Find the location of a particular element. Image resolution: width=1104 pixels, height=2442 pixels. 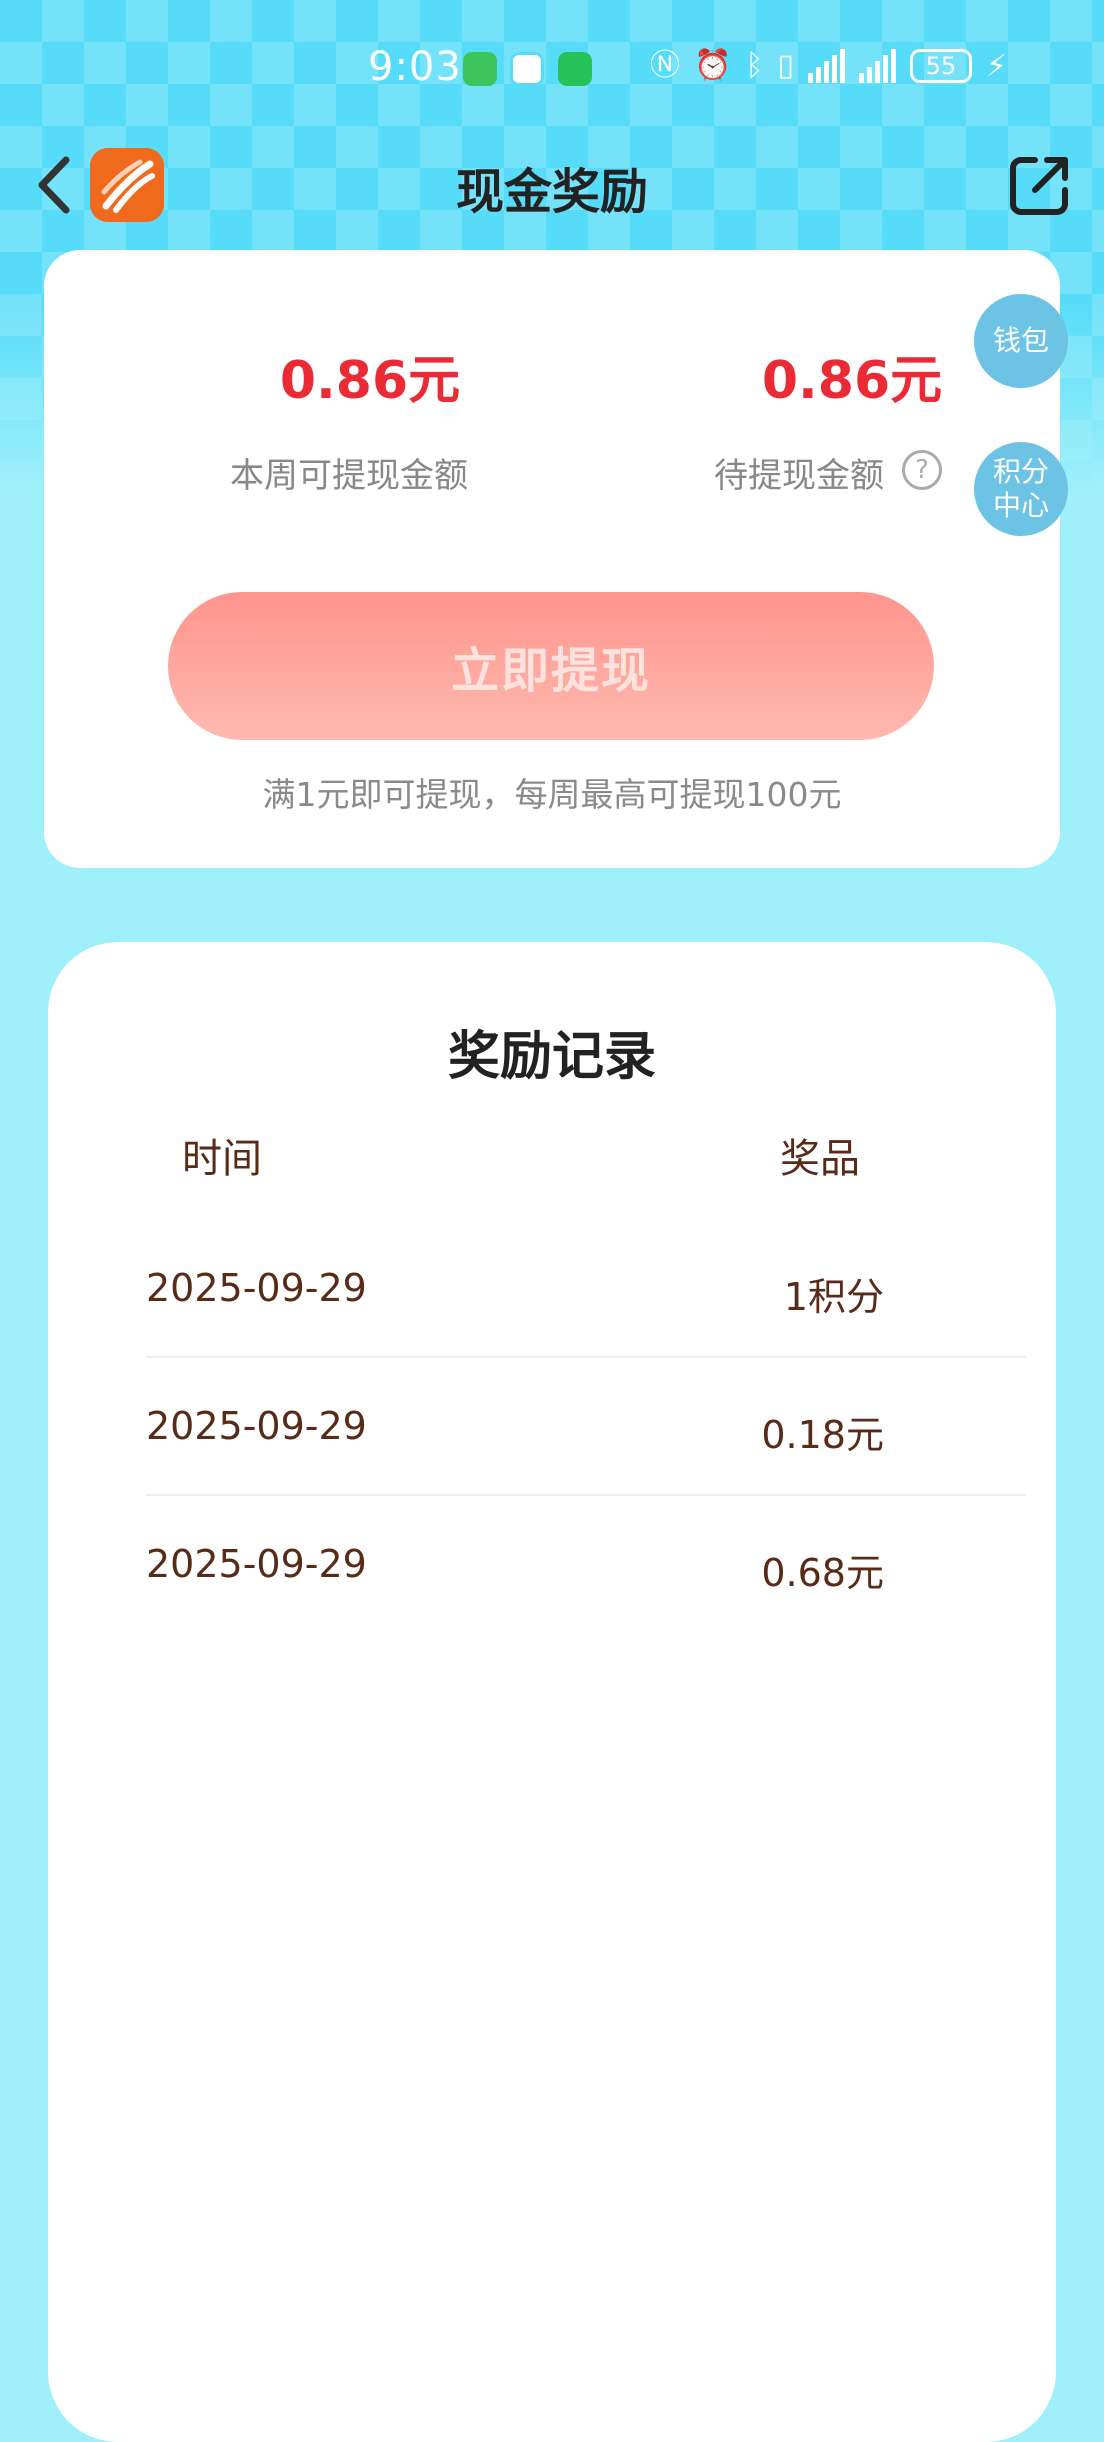

bluetooth-icon: ᛒ is located at coordinates (754, 65).